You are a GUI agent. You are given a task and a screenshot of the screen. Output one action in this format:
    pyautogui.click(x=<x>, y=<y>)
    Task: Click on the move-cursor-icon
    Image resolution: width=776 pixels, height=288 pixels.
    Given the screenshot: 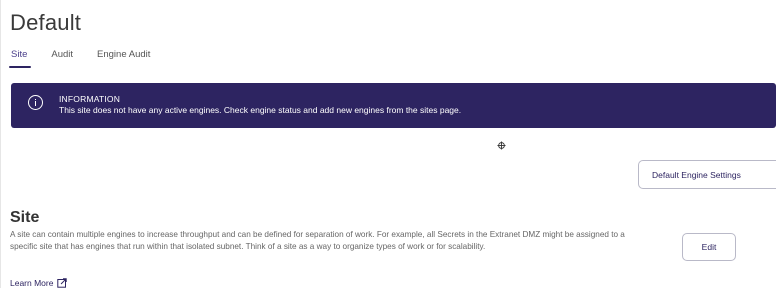 What is the action you would take?
    pyautogui.click(x=501, y=145)
    